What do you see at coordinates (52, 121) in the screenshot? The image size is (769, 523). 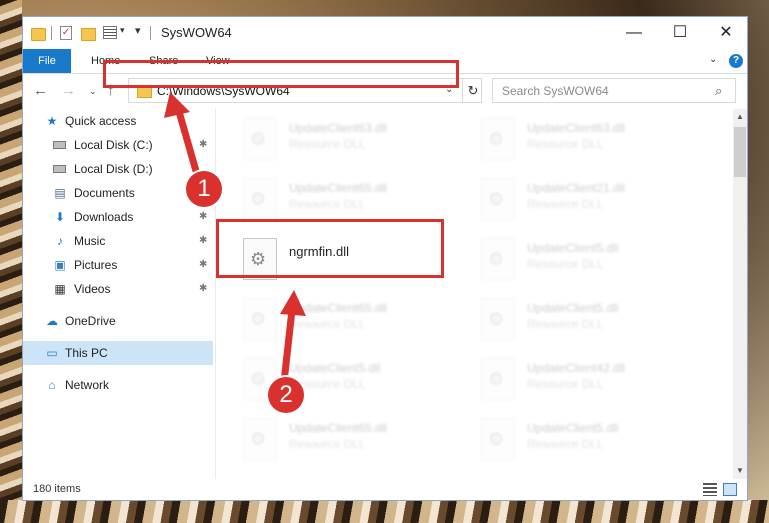 I see `star-icon: ★` at bounding box center [52, 121].